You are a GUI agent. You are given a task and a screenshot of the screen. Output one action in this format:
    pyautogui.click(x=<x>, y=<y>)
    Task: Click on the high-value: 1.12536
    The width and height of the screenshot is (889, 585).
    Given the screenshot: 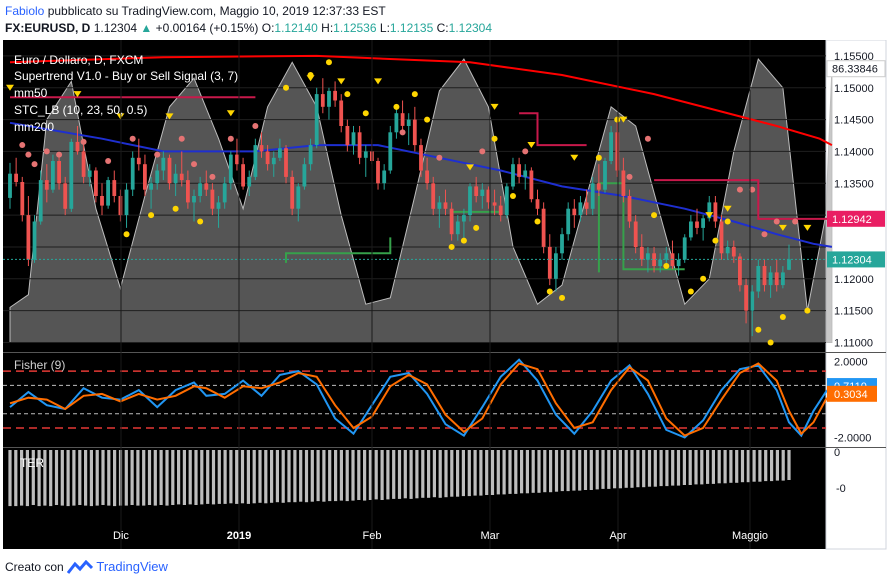 What is the action you would take?
    pyautogui.click(x=355, y=28)
    